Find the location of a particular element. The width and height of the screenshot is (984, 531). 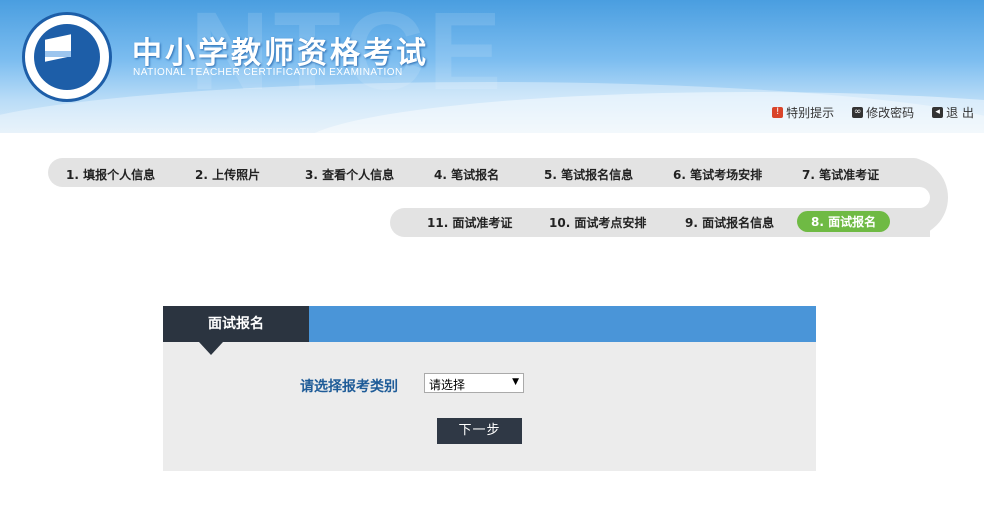

ntce-logo is located at coordinates (67, 57).